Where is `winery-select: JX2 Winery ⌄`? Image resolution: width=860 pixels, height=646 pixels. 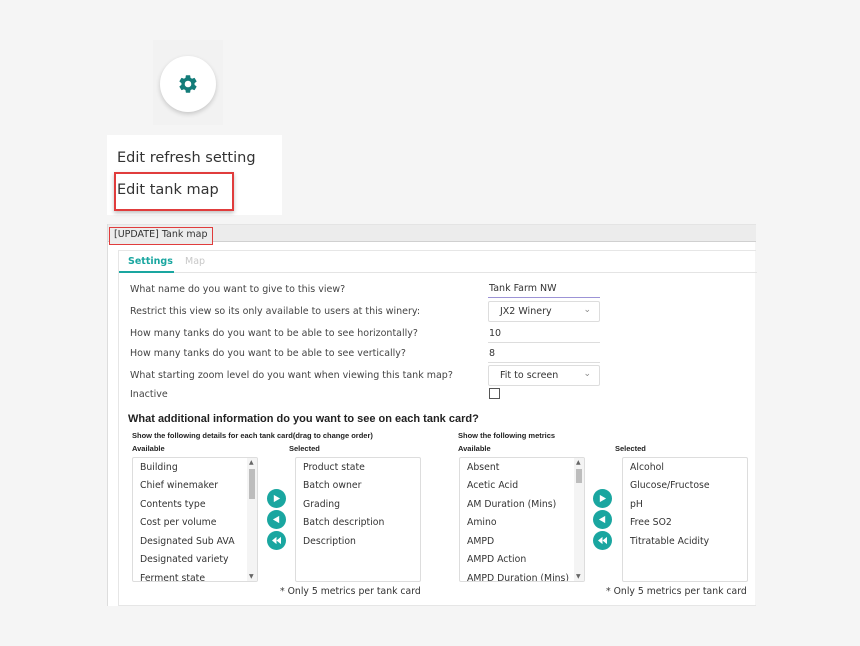
winery-select: JX2 Winery ⌄ is located at coordinates (544, 311).